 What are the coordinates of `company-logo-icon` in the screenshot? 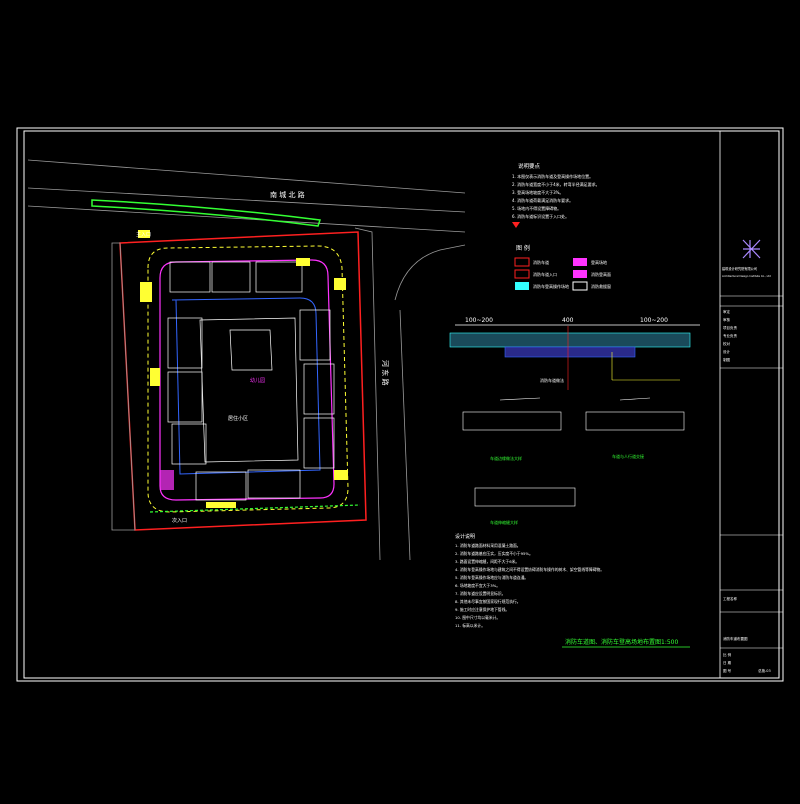 It's located at (751, 249).